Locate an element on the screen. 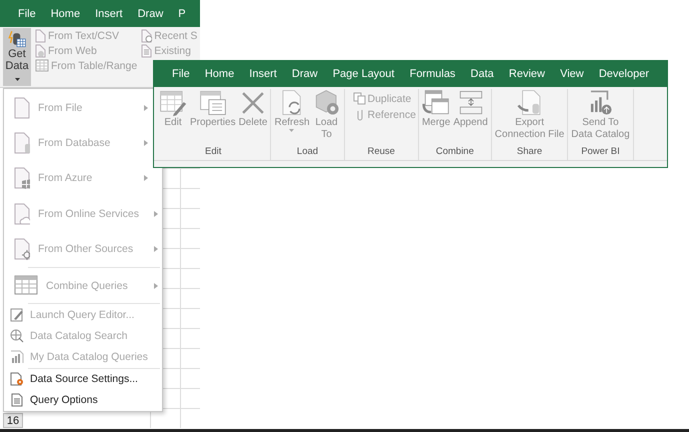 The height and width of the screenshot is (432, 689). ribbon-command: Delete is located at coordinates (253, 117).